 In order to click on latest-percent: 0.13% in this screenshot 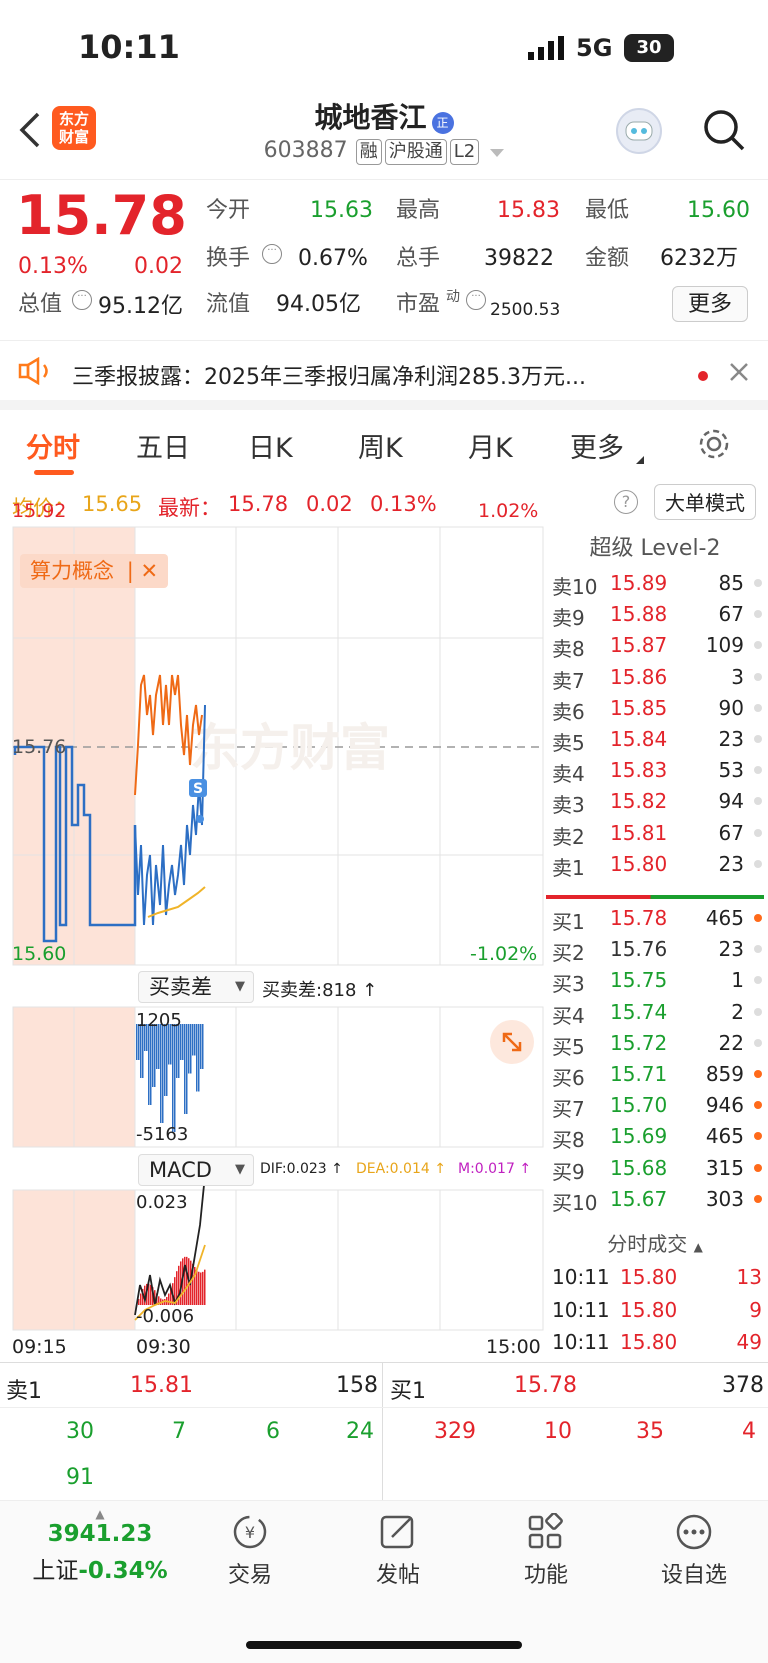, I will do `click(403, 504)`.